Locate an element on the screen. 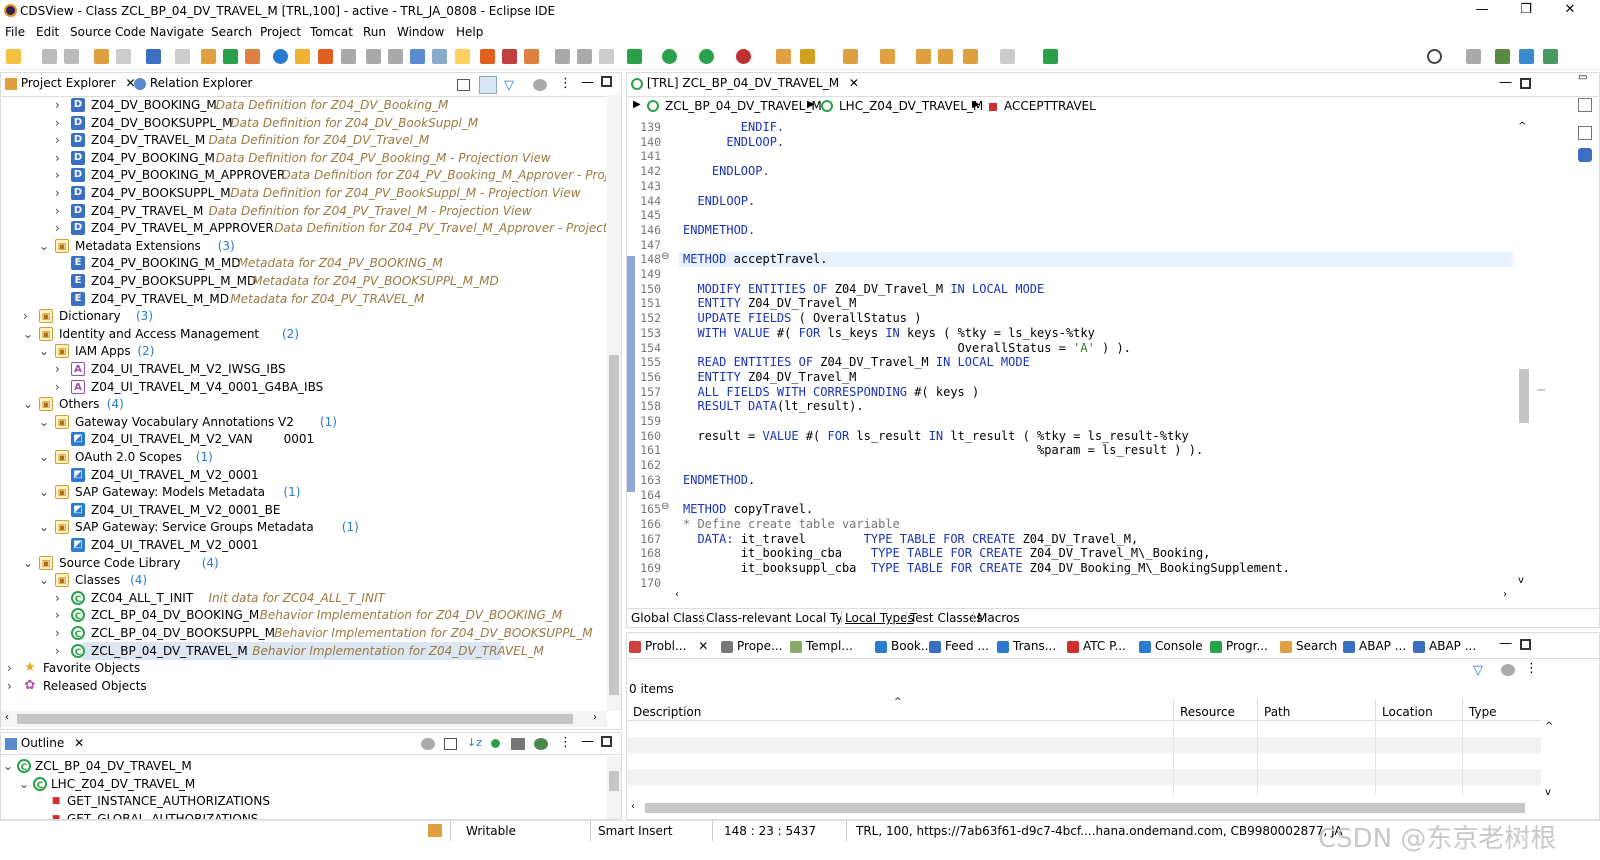  sort-icon: ↓z is located at coordinates (474, 742).